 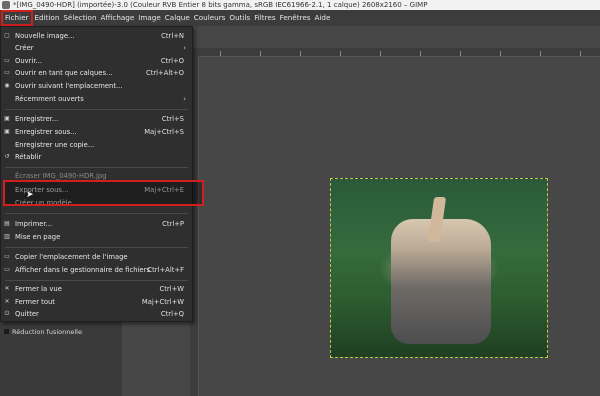 I want to click on tree-stump-image, so click(x=441, y=281).